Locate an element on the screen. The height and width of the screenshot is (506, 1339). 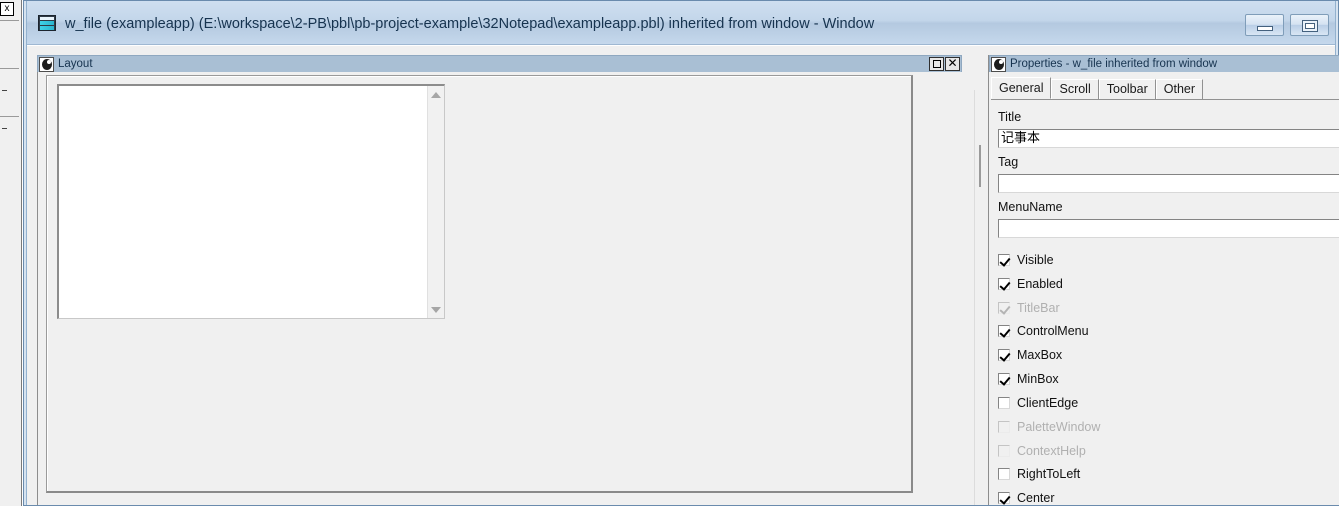
scroll-up-arrow-icon is located at coordinates (436, 94).